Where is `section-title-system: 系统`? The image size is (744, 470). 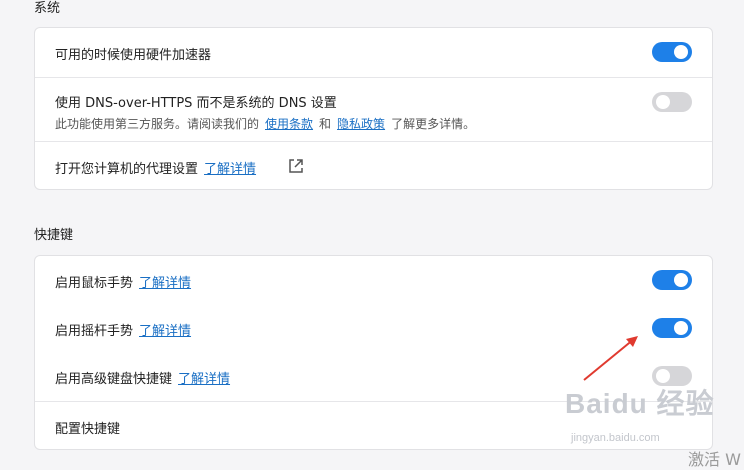 section-title-system: 系统 is located at coordinates (47, 8).